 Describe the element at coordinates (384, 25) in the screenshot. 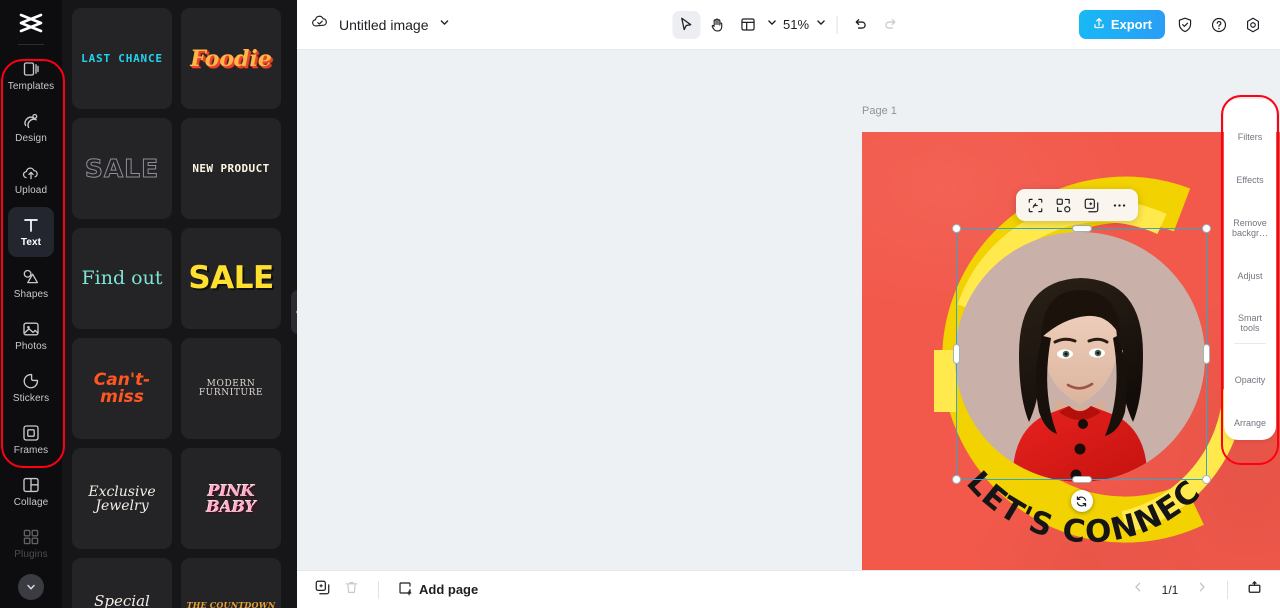

I see `document-title: Untitled image` at that location.